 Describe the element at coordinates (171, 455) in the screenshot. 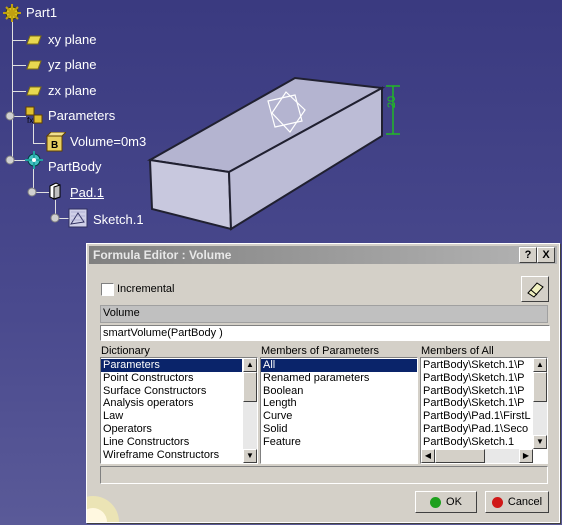

I see `list-item: Wireframe Constructors` at that location.